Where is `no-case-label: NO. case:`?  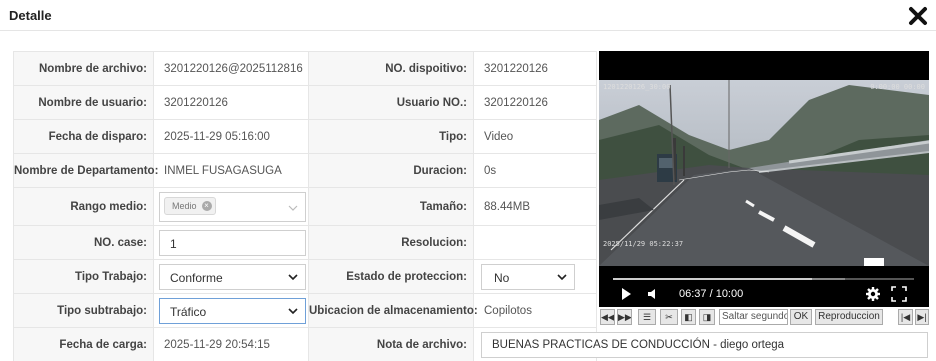
no-case-label: NO. case: is located at coordinates (83, 242).